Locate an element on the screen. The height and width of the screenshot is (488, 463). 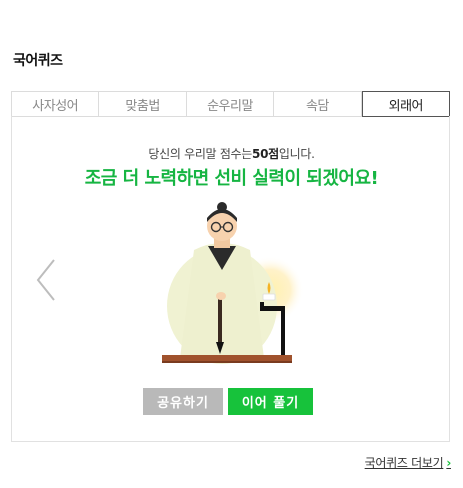
prev-arrow-icon is located at coordinates (46, 280).